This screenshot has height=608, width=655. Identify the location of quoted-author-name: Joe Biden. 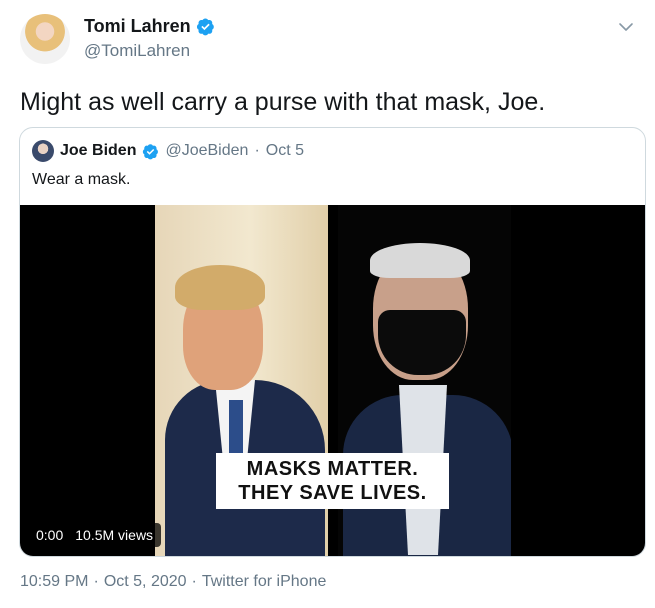
(98, 150).